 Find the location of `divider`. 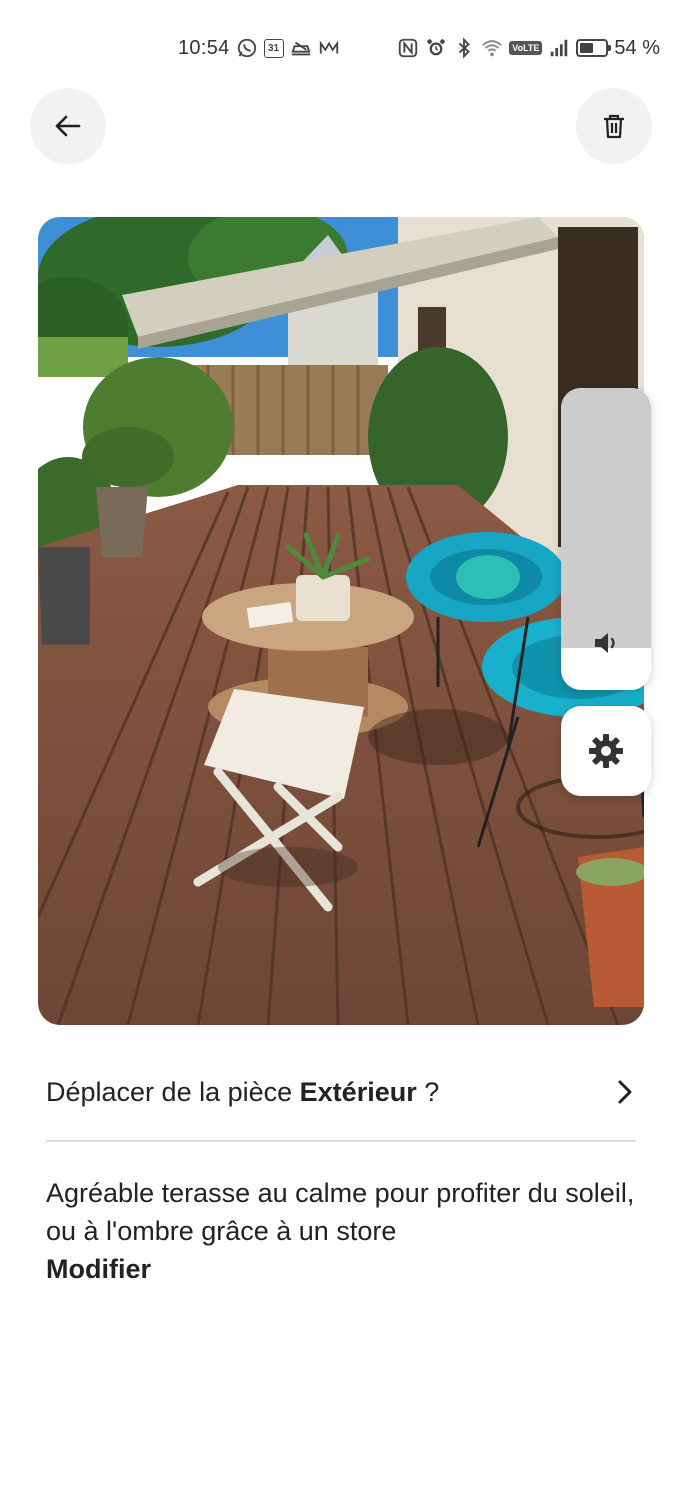

divider is located at coordinates (341, 1141).